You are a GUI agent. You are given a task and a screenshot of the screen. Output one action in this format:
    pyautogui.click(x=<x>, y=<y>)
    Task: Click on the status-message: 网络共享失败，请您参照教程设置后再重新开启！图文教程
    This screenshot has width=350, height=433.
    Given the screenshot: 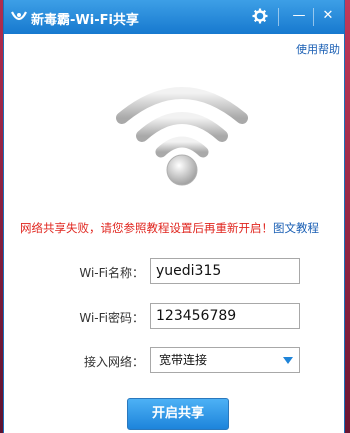 What is the action you would take?
    pyautogui.click(x=169, y=228)
    